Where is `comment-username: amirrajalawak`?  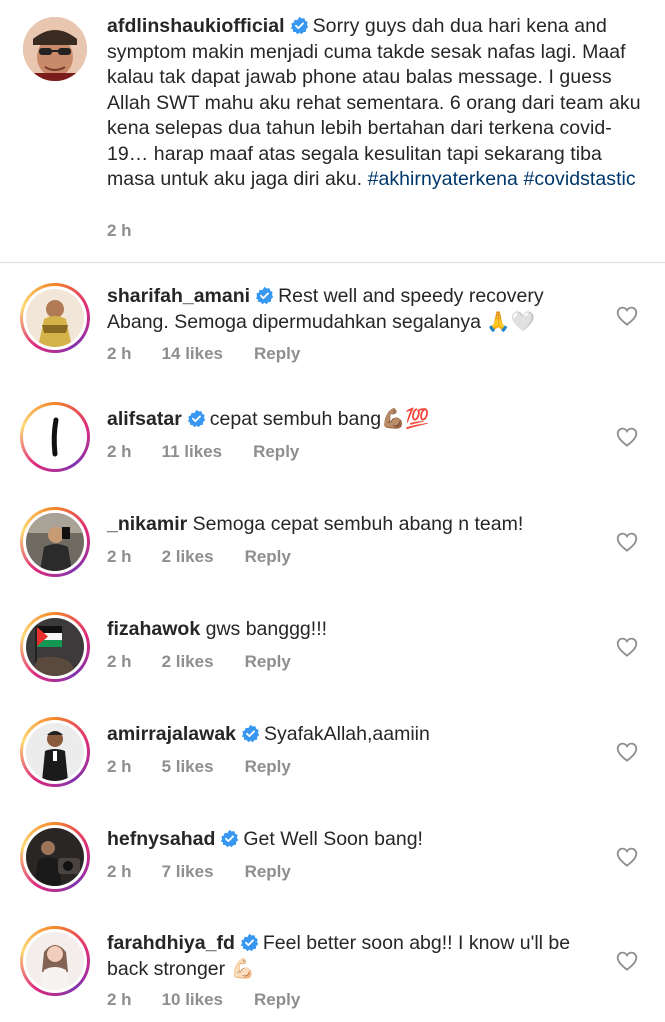 comment-username: amirrajalawak is located at coordinates (171, 734).